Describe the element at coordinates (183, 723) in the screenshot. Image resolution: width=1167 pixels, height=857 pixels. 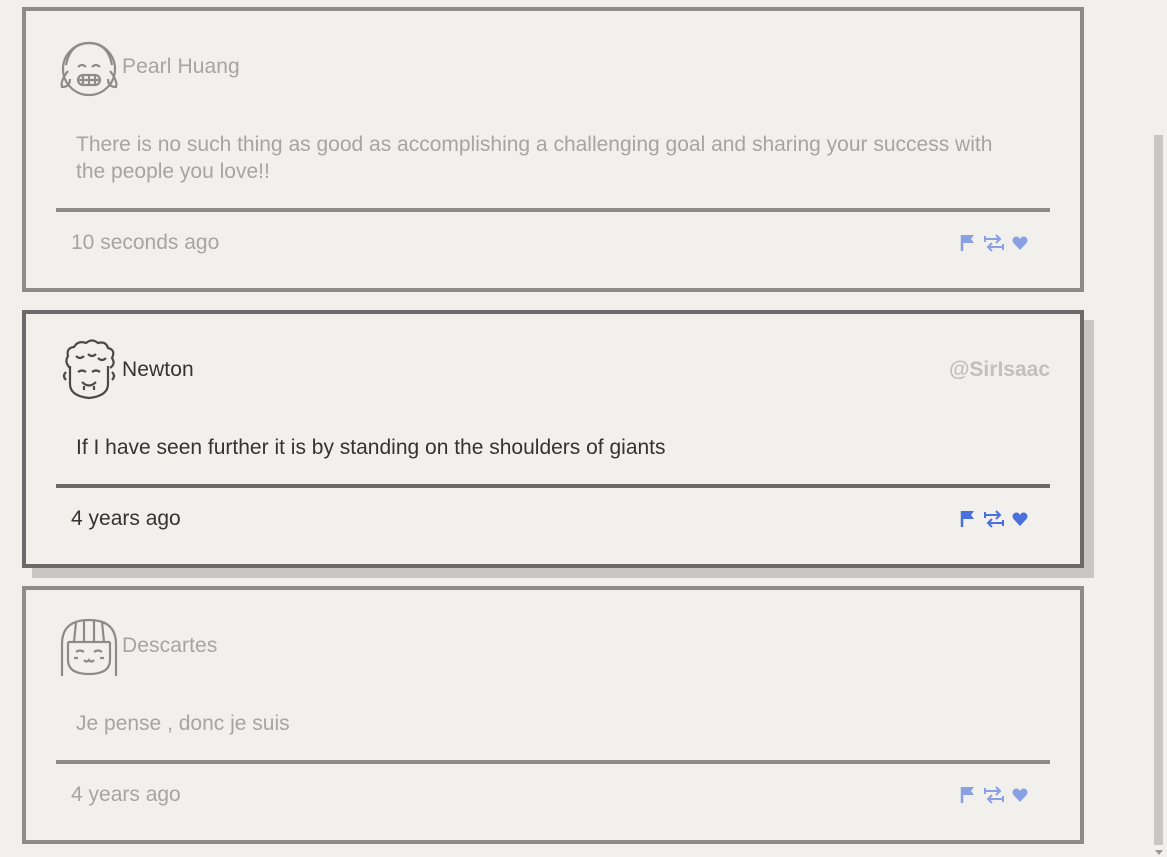
I see `tweet-text: Je pense , donc je suis` at that location.